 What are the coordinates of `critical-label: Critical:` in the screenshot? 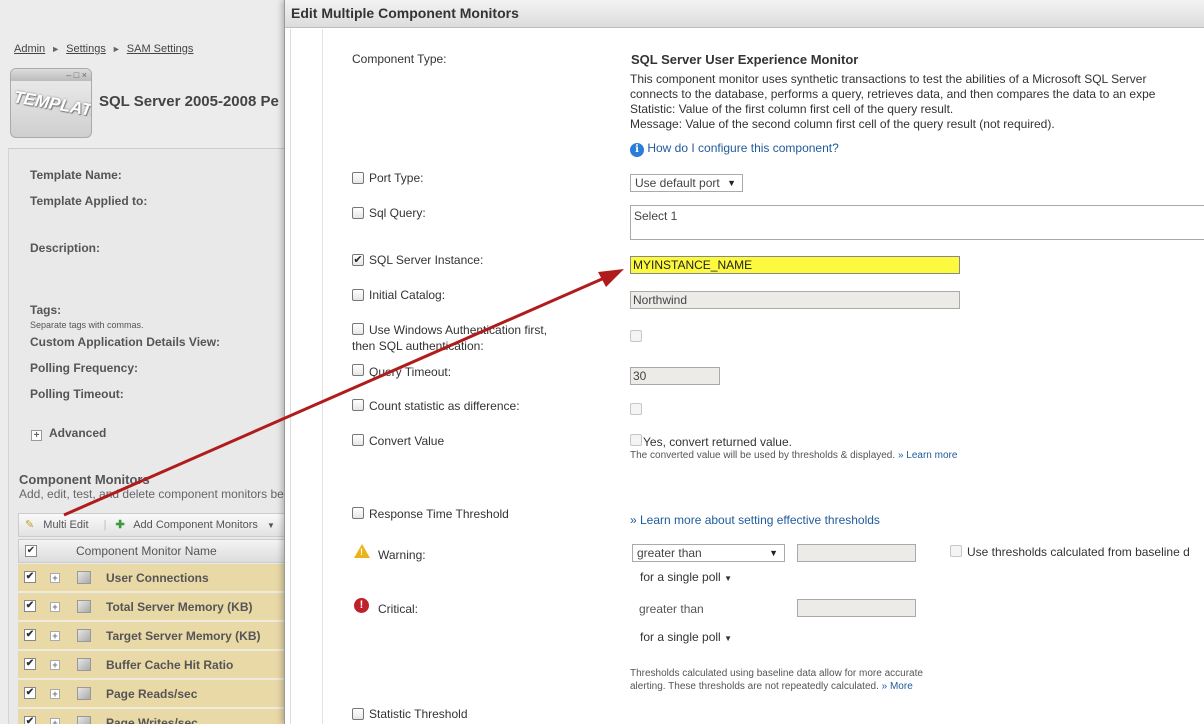 It's located at (398, 609).